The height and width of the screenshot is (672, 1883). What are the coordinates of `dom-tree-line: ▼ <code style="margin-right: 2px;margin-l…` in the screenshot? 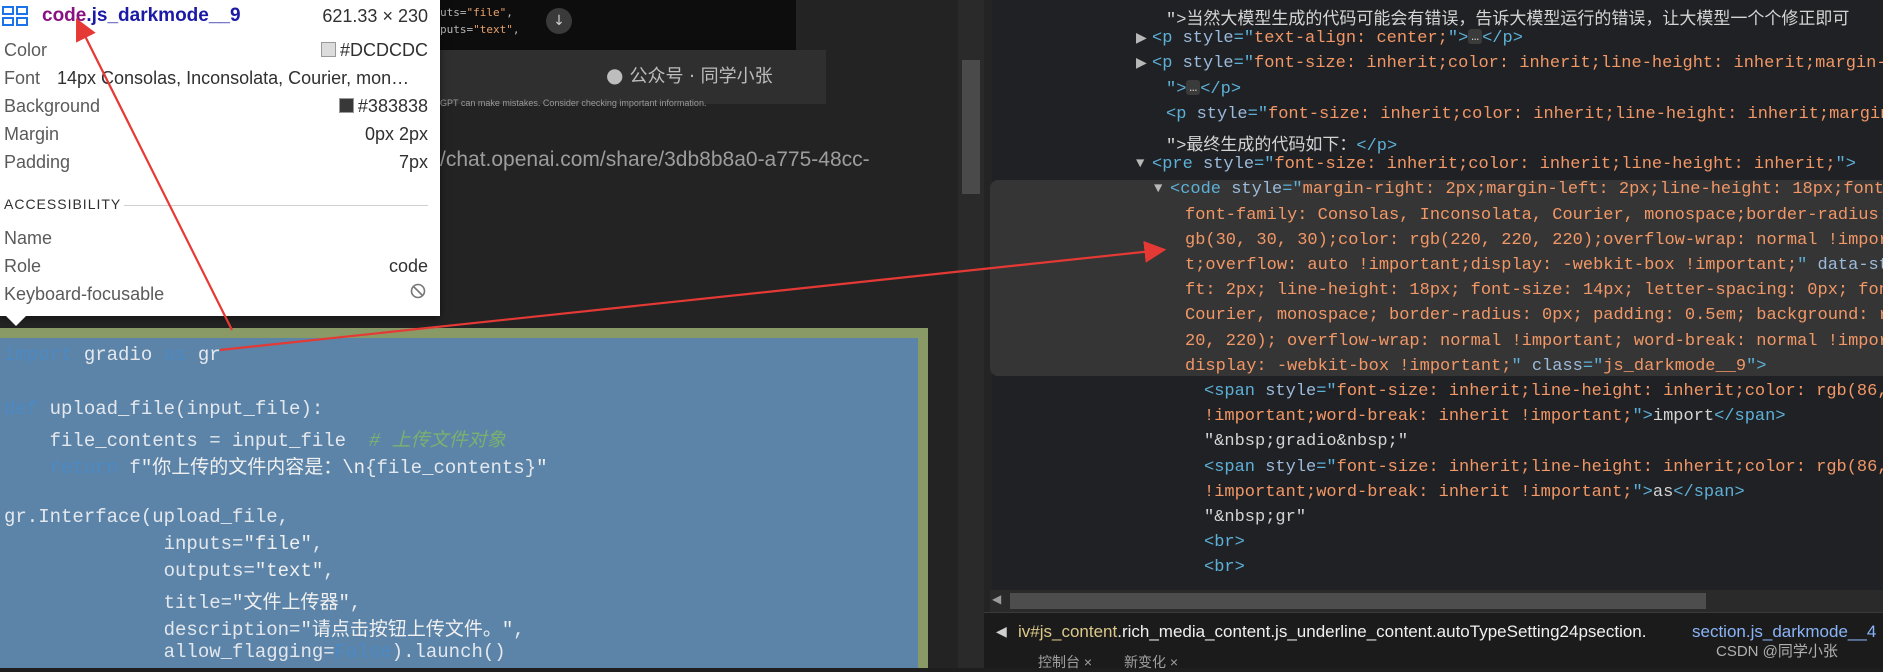 It's located at (1518, 189).